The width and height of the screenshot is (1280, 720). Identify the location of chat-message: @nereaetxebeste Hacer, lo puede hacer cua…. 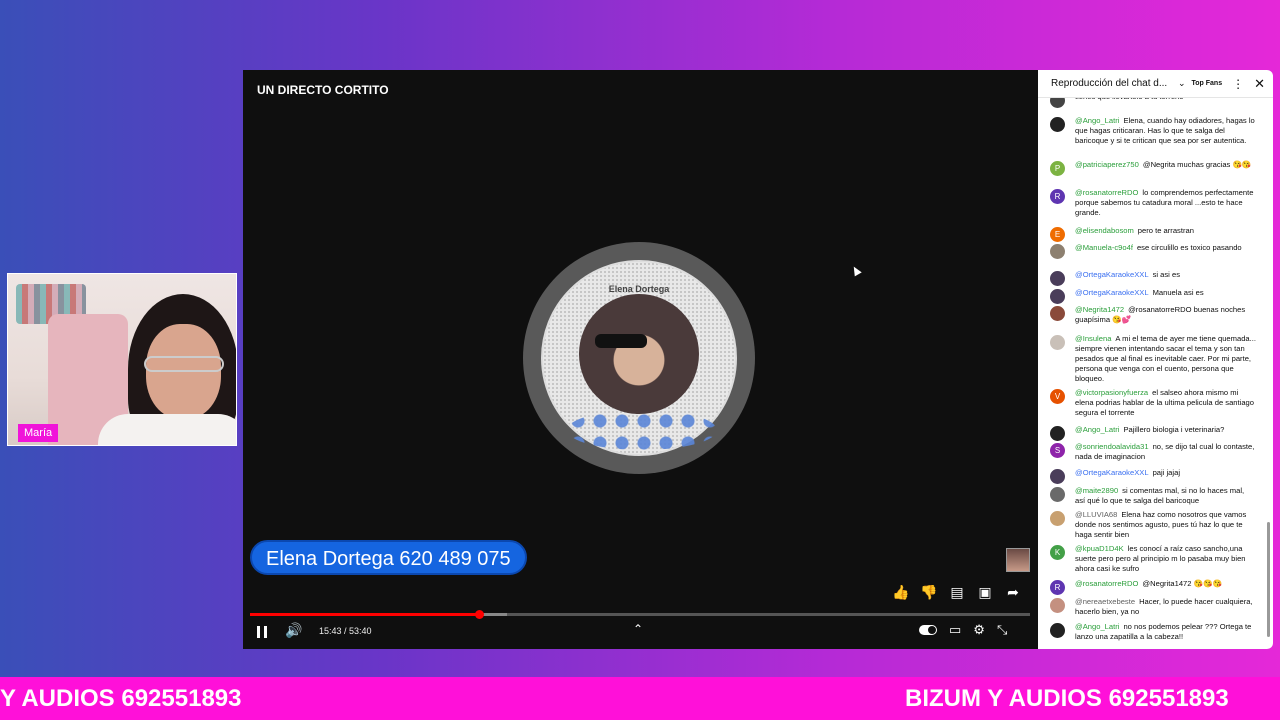
(1153, 607).